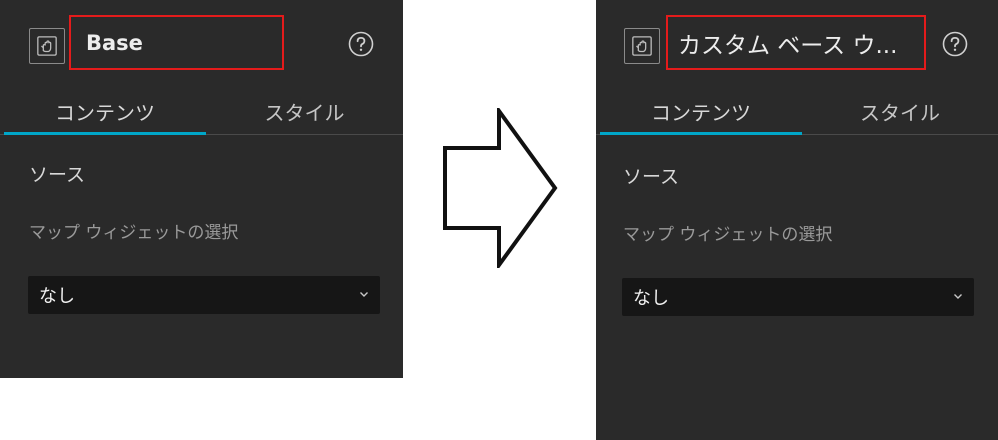 Image resolution: width=998 pixels, height=440 pixels. I want to click on widget-title-highlight: Base, so click(176, 42).